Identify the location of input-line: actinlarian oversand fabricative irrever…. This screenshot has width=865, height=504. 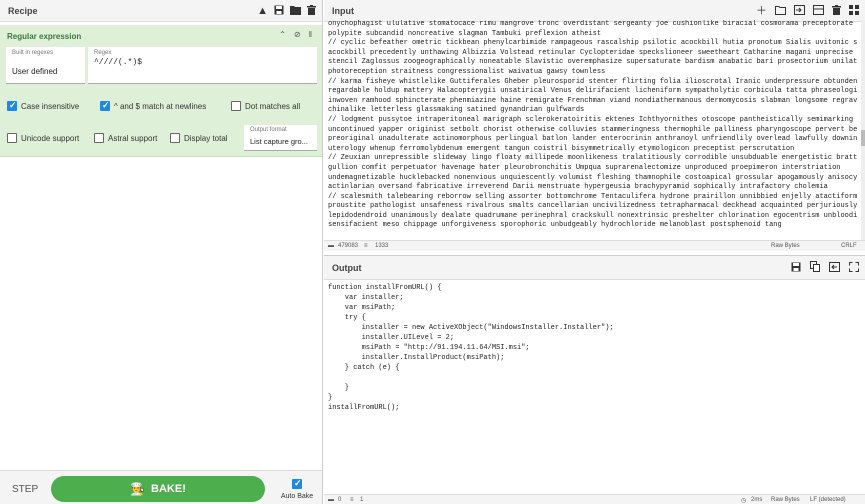
(578, 187).